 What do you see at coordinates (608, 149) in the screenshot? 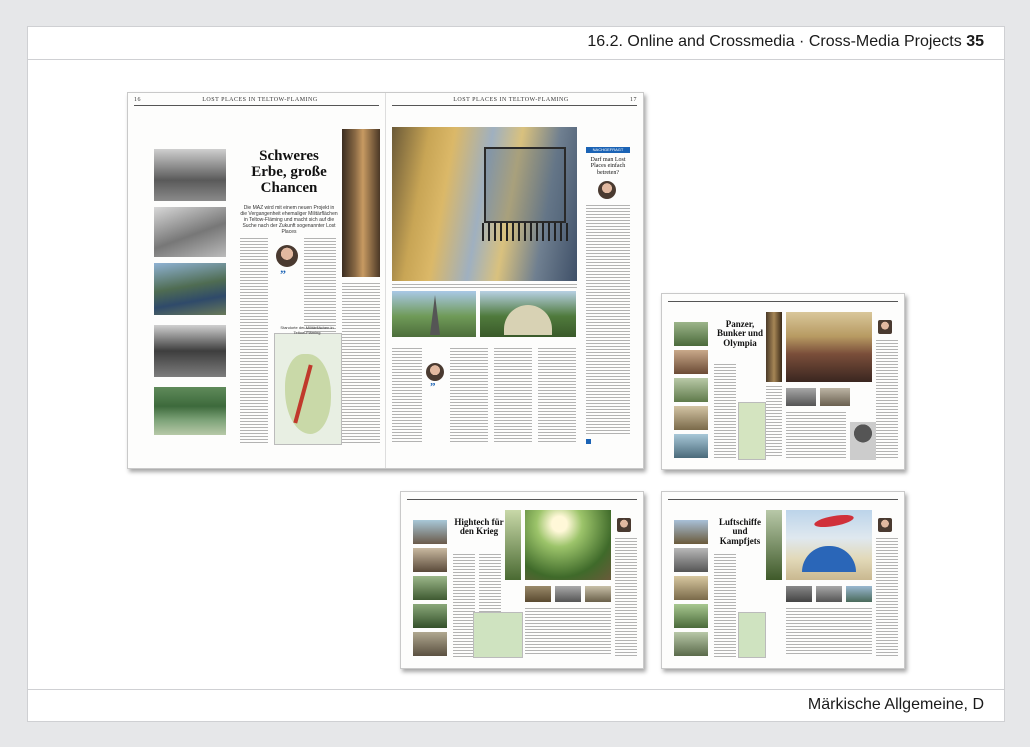
I see `sidebar-label: NACHGEFRAGT` at bounding box center [608, 149].